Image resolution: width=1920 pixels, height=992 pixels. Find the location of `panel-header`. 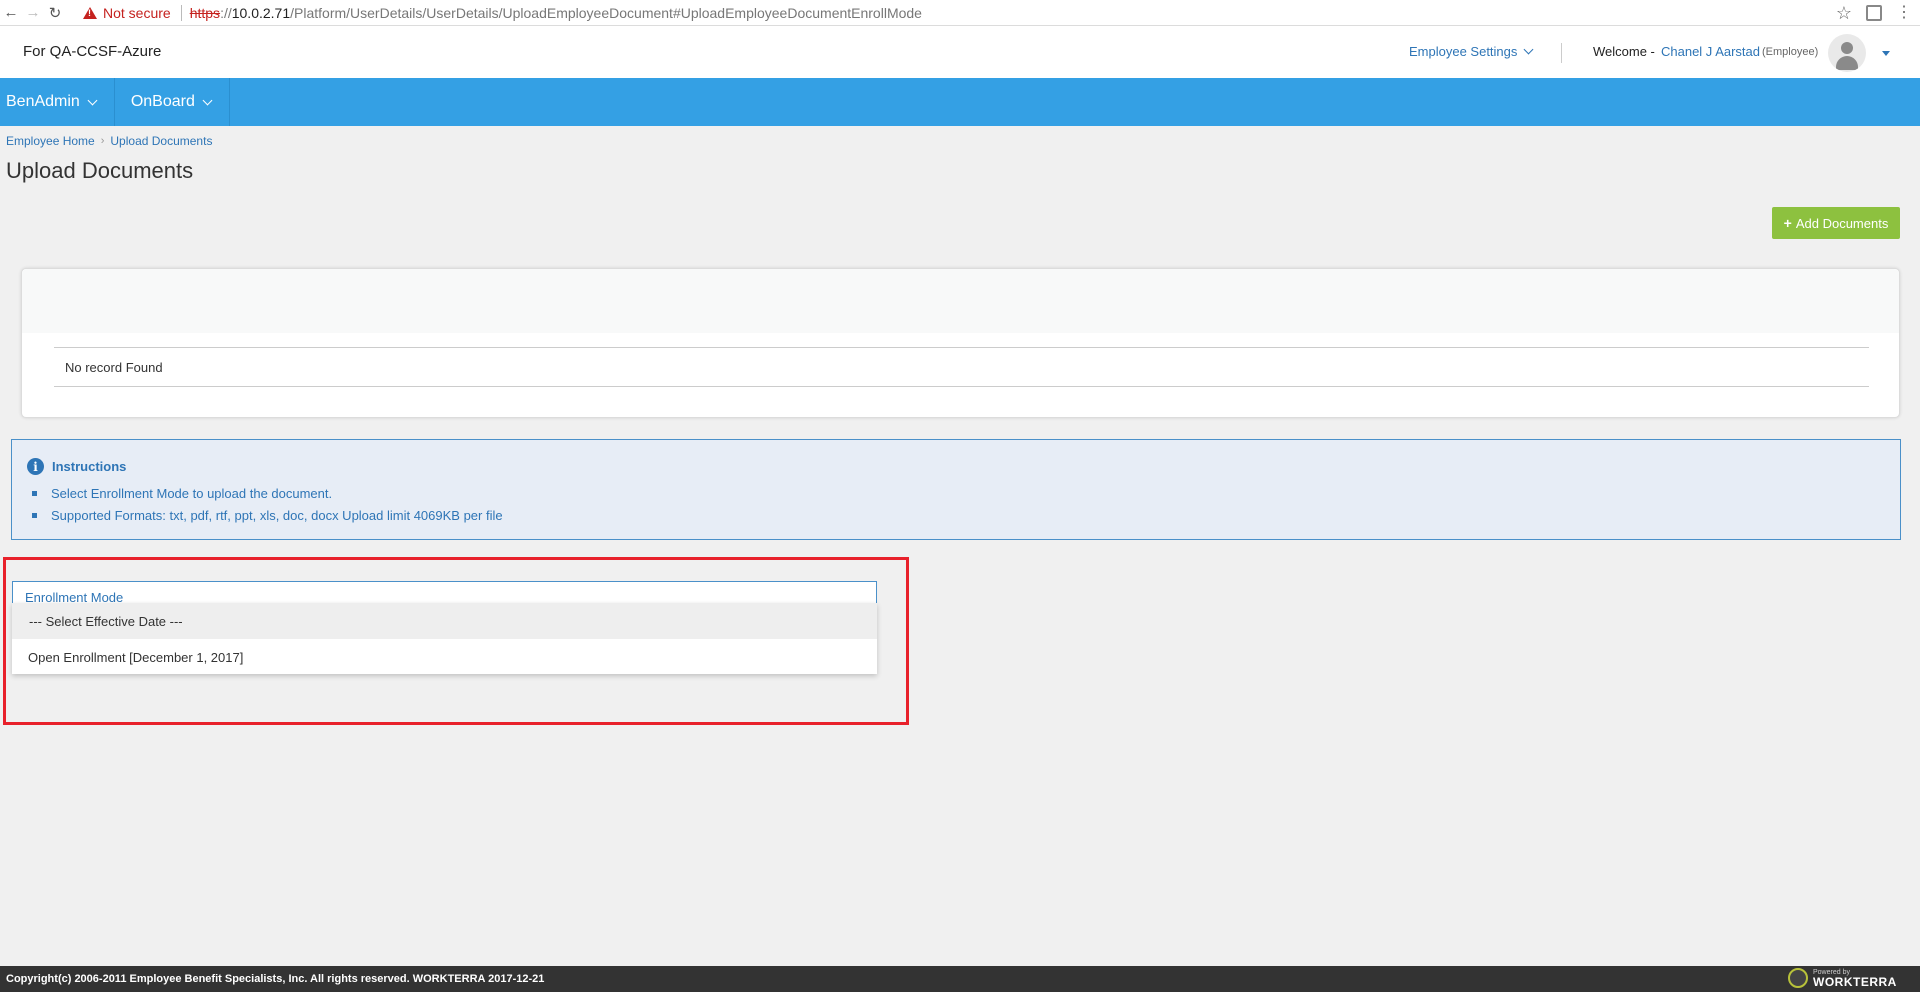

panel-header is located at coordinates (960, 301).